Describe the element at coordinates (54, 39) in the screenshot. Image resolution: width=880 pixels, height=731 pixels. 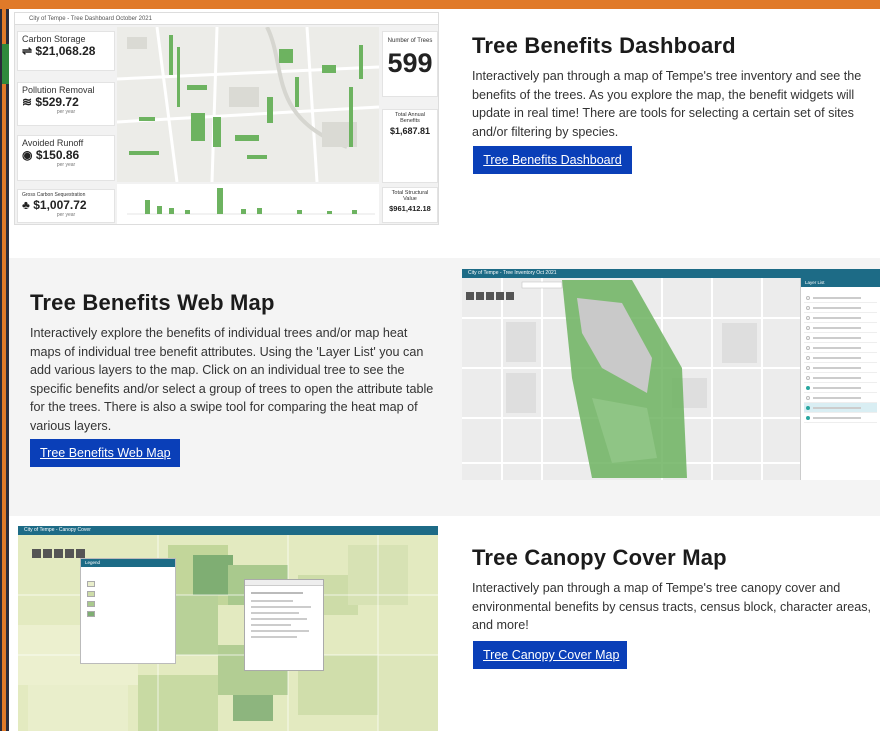
I see `stat-label: Carbon Storage` at that location.